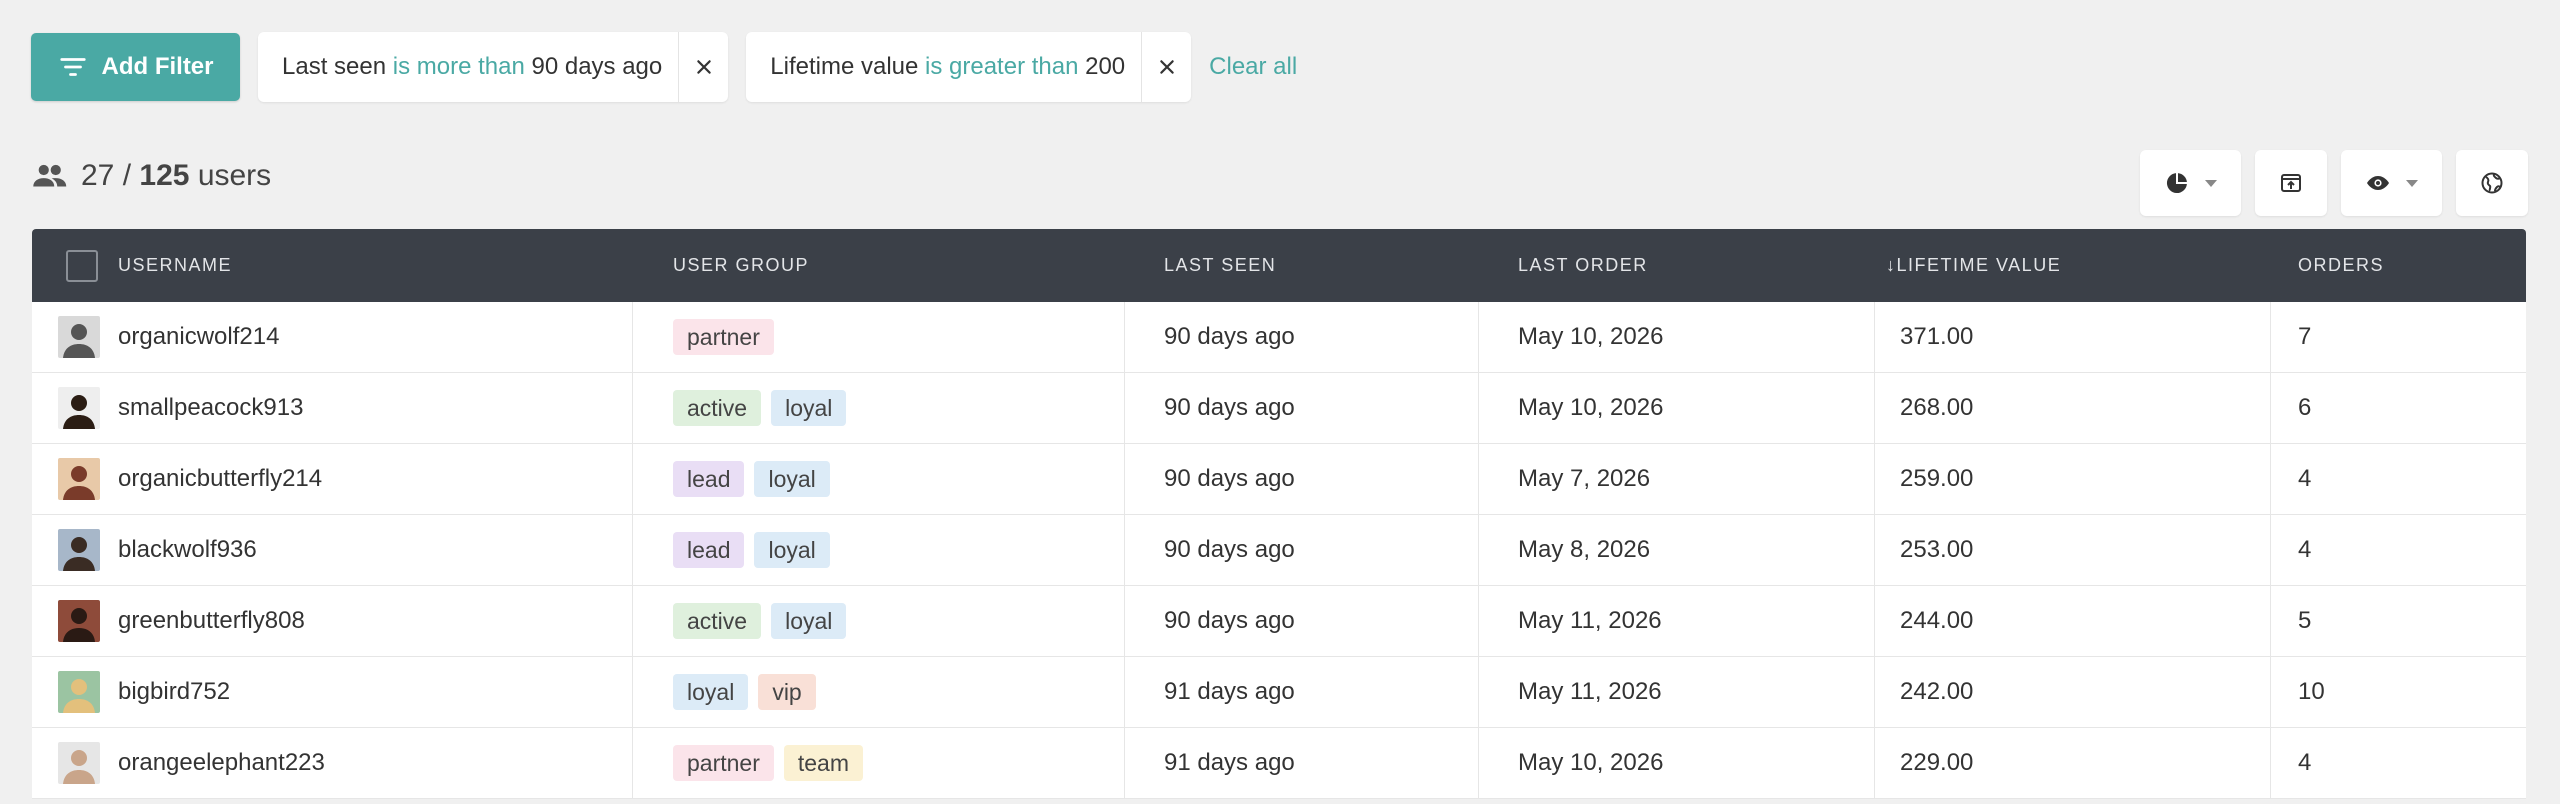 The image size is (2560, 804). Describe the element at coordinates (741, 265) in the screenshot. I see `column-header-user-group: User Group` at that location.